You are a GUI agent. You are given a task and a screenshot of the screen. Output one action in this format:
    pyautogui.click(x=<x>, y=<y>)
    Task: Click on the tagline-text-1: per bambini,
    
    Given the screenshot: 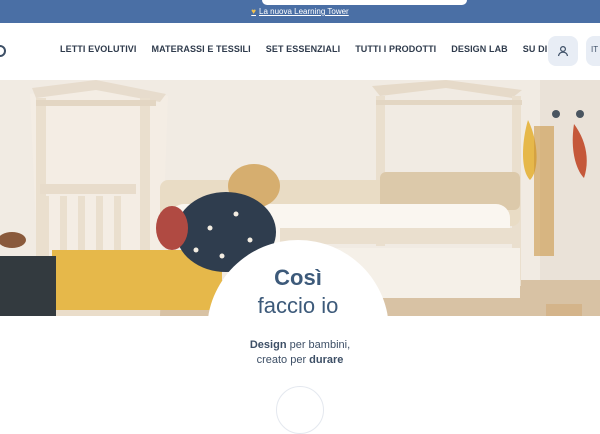 What is the action you would take?
    pyautogui.click(x=318, y=345)
    